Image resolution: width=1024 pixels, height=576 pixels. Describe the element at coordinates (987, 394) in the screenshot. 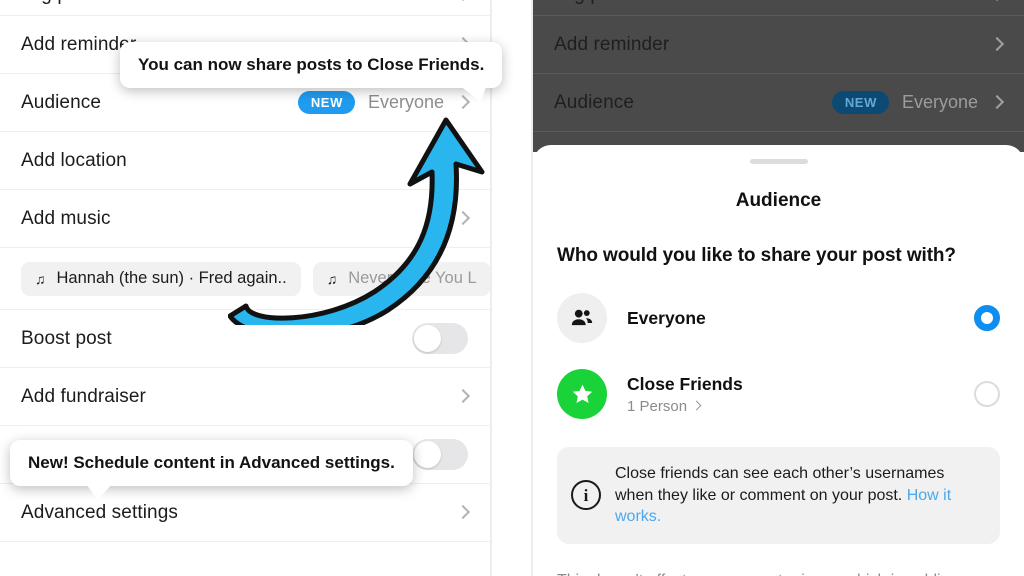

I see `radio-close-friends` at that location.